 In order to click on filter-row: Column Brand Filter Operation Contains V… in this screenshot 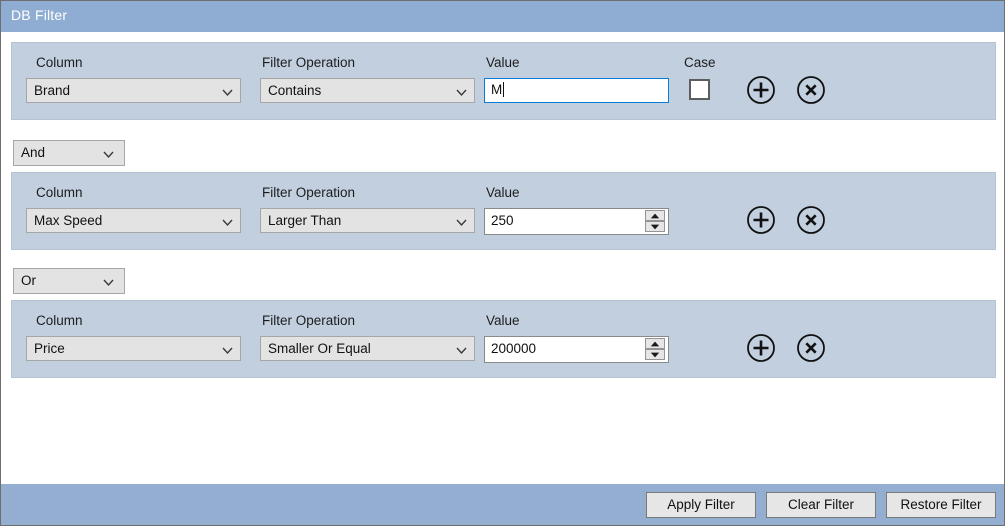, I will do `click(503, 81)`.